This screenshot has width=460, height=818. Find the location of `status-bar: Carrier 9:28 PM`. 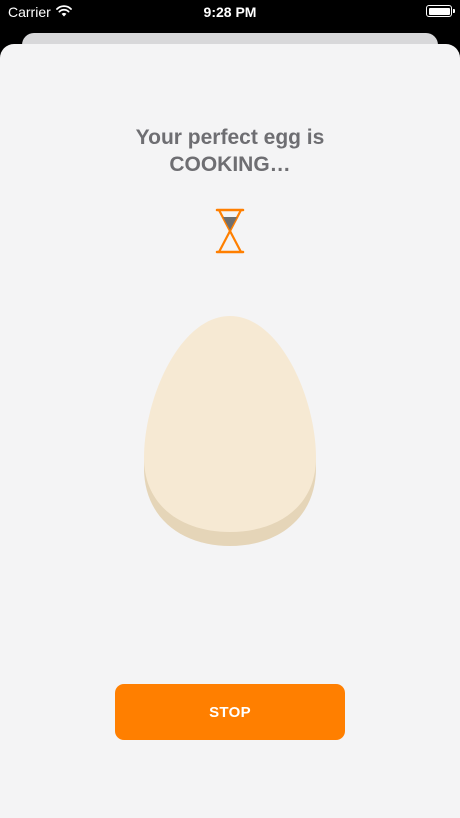

status-bar: Carrier 9:28 PM is located at coordinates (230, 13).